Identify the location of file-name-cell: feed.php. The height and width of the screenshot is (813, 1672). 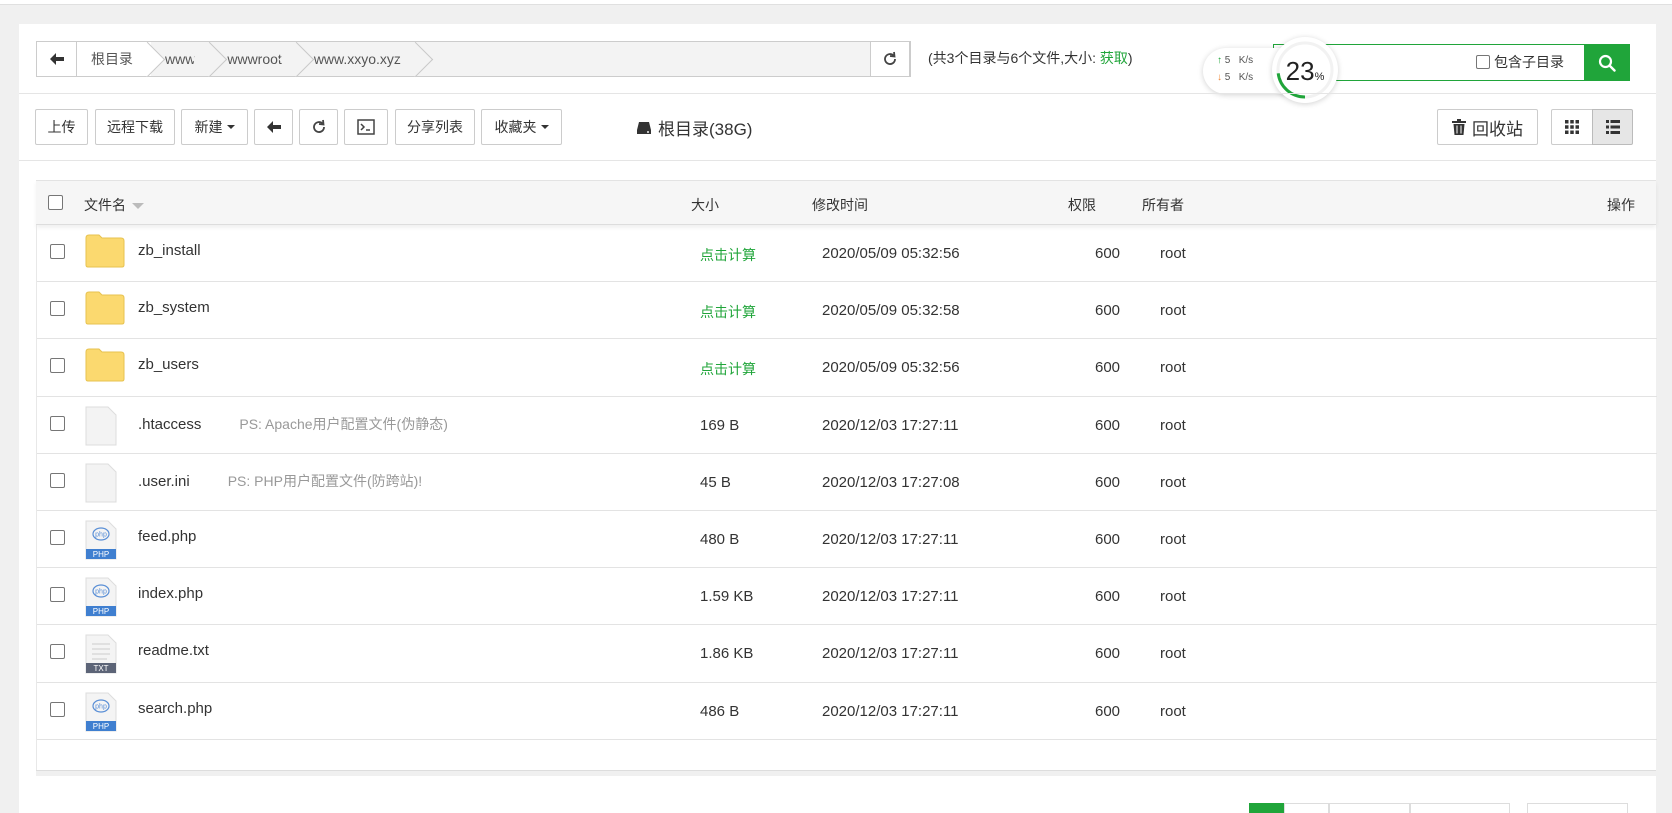
(167, 536).